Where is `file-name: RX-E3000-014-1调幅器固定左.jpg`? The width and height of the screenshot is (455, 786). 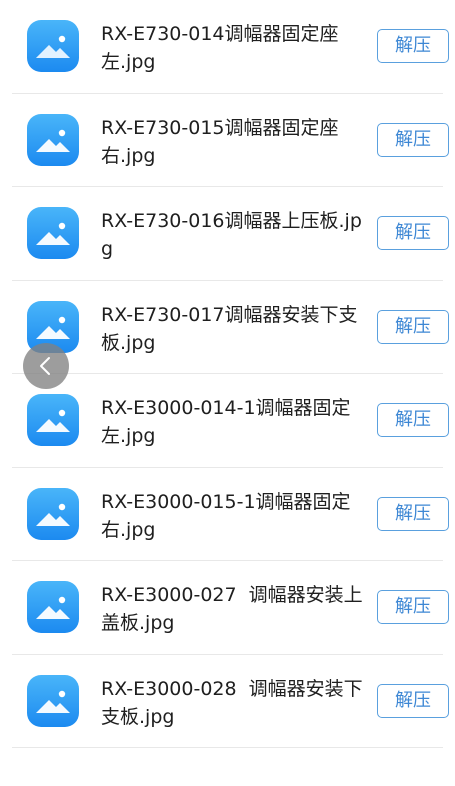
file-name: RX-E3000-014-1调幅器固定左.jpg is located at coordinates (226, 422).